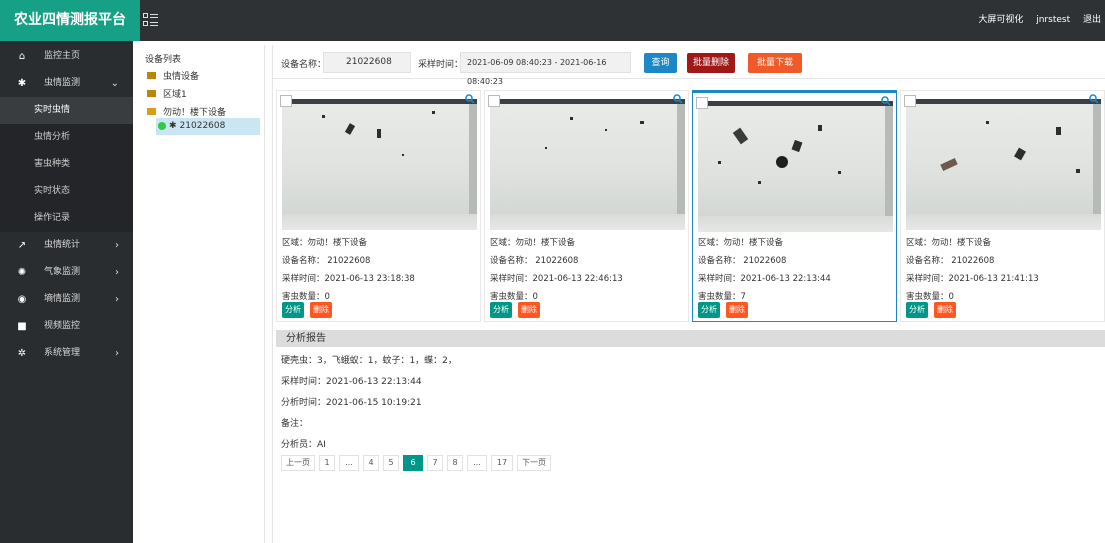 This screenshot has height=543, width=1105. What do you see at coordinates (660, 63) in the screenshot?
I see `query-button: 查询` at bounding box center [660, 63].